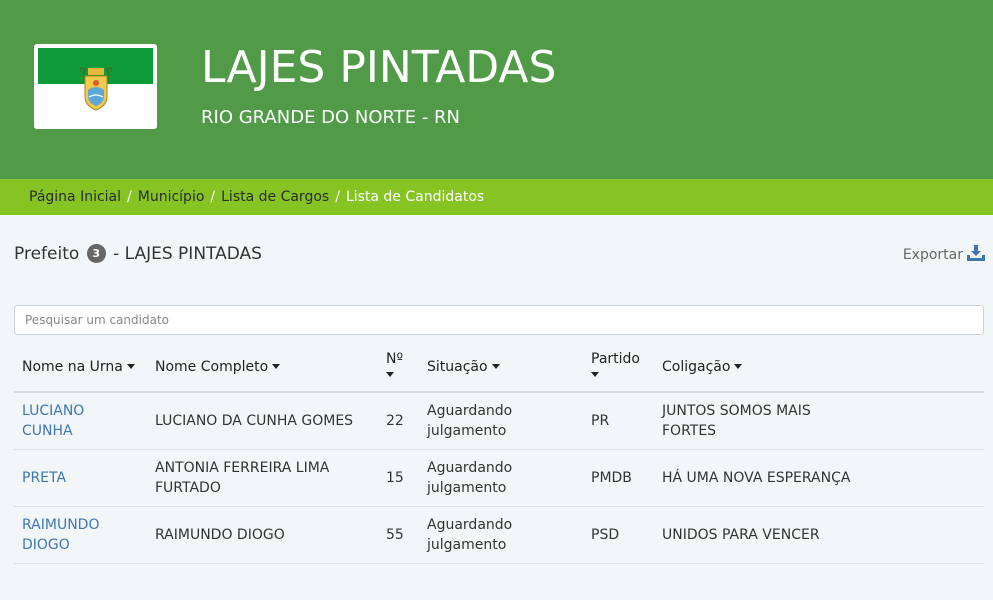 This screenshot has width=993, height=600. What do you see at coordinates (44, 478) in the screenshot?
I see `candidate-link: PRETA` at bounding box center [44, 478].